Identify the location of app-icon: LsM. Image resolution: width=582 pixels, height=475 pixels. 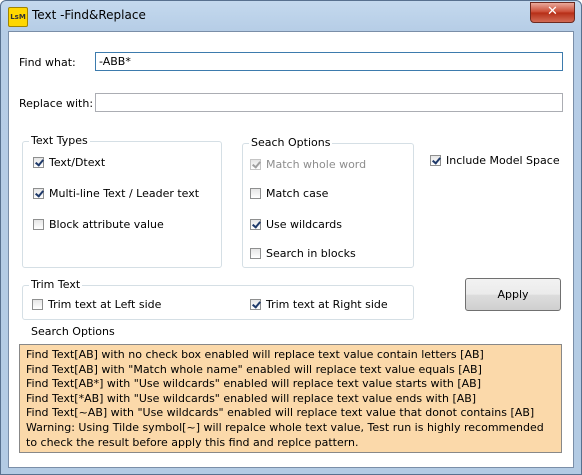
(18, 17).